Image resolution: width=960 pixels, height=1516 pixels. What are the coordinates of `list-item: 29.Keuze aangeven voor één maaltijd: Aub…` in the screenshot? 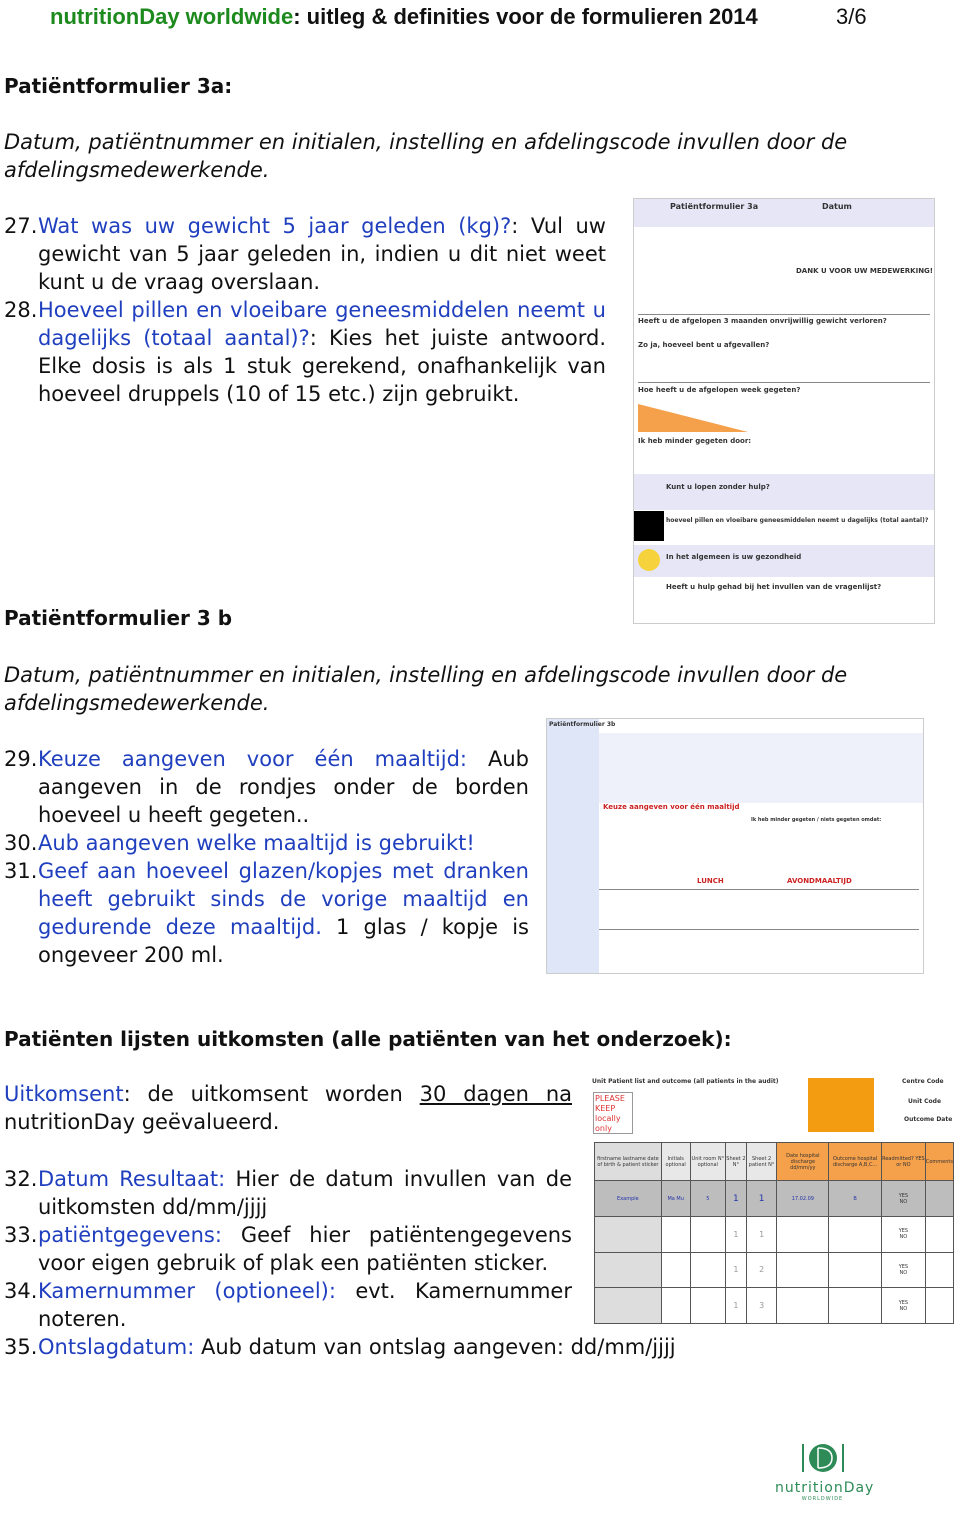 It's located at (266, 787).